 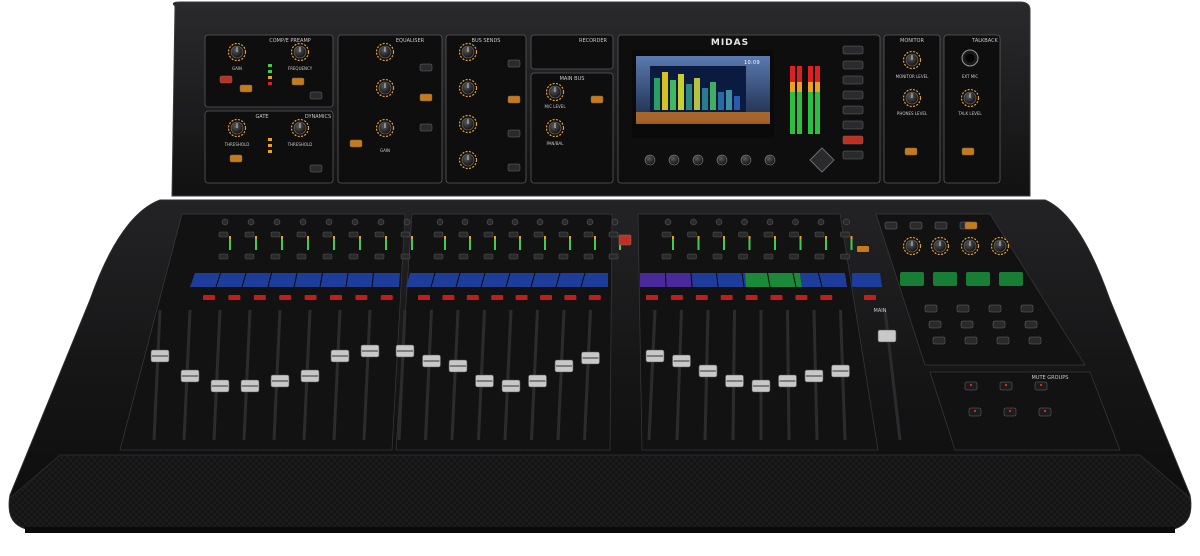 I want to click on top-assign-button, so click(x=891, y=225).